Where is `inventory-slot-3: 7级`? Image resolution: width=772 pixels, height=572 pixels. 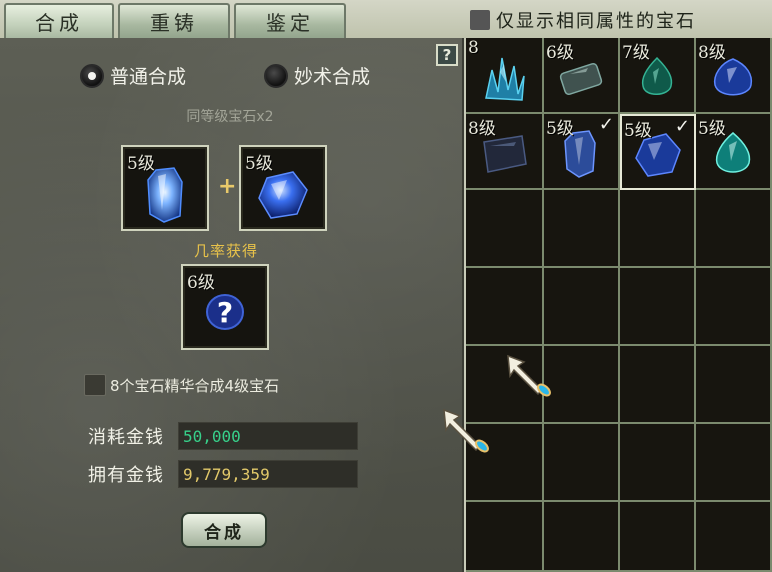 inventory-slot-3: 7级 is located at coordinates (658, 76).